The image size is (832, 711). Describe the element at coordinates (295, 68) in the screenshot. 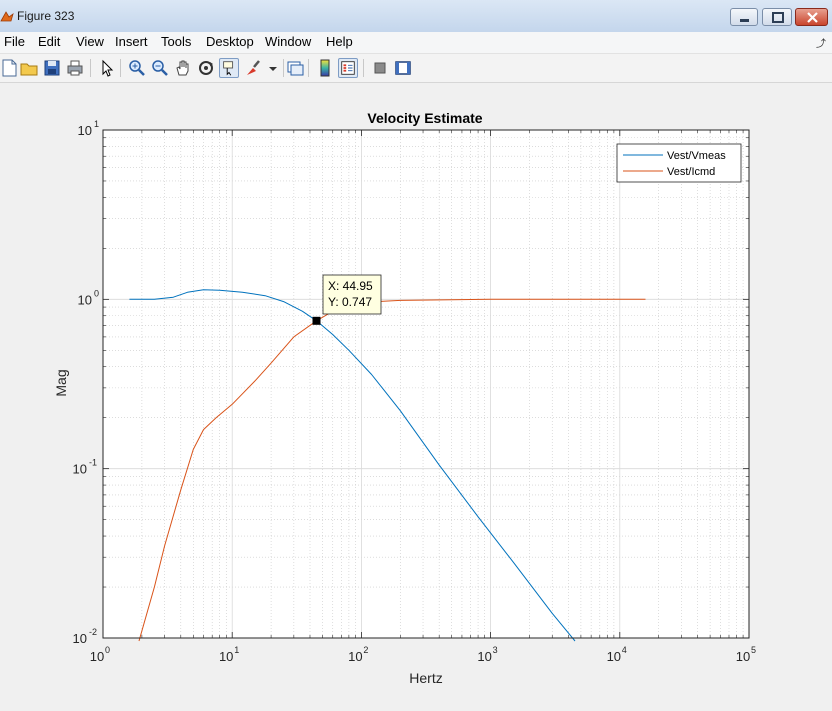

I see `link-plot-icon` at that location.